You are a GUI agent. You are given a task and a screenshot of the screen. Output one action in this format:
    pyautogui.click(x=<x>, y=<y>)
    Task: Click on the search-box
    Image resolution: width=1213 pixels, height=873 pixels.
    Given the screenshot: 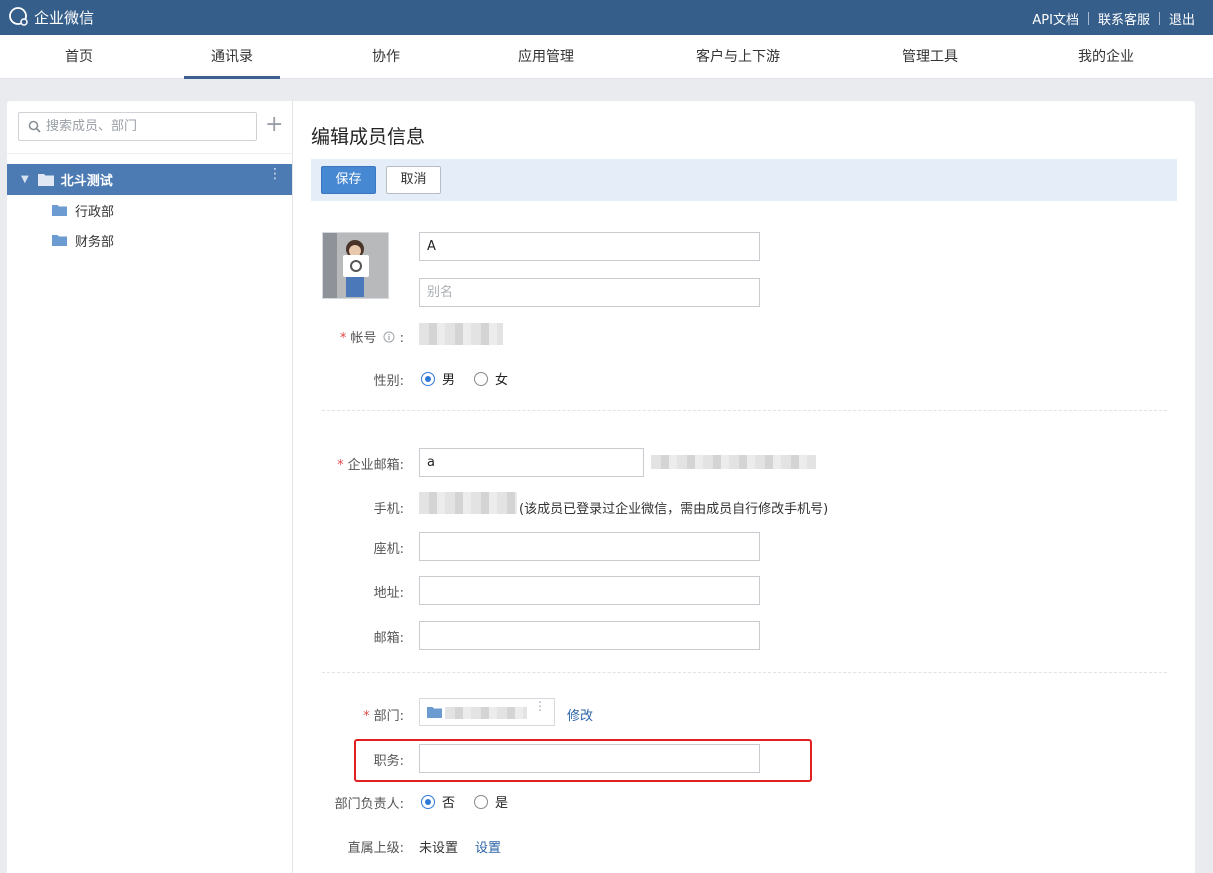 What is the action you would take?
    pyautogui.click(x=137, y=126)
    